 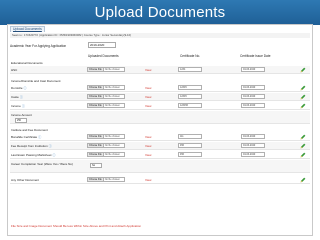 I want to click on certificate-issue-date-header: Certificate Issue Date, so click(x=255, y=56).